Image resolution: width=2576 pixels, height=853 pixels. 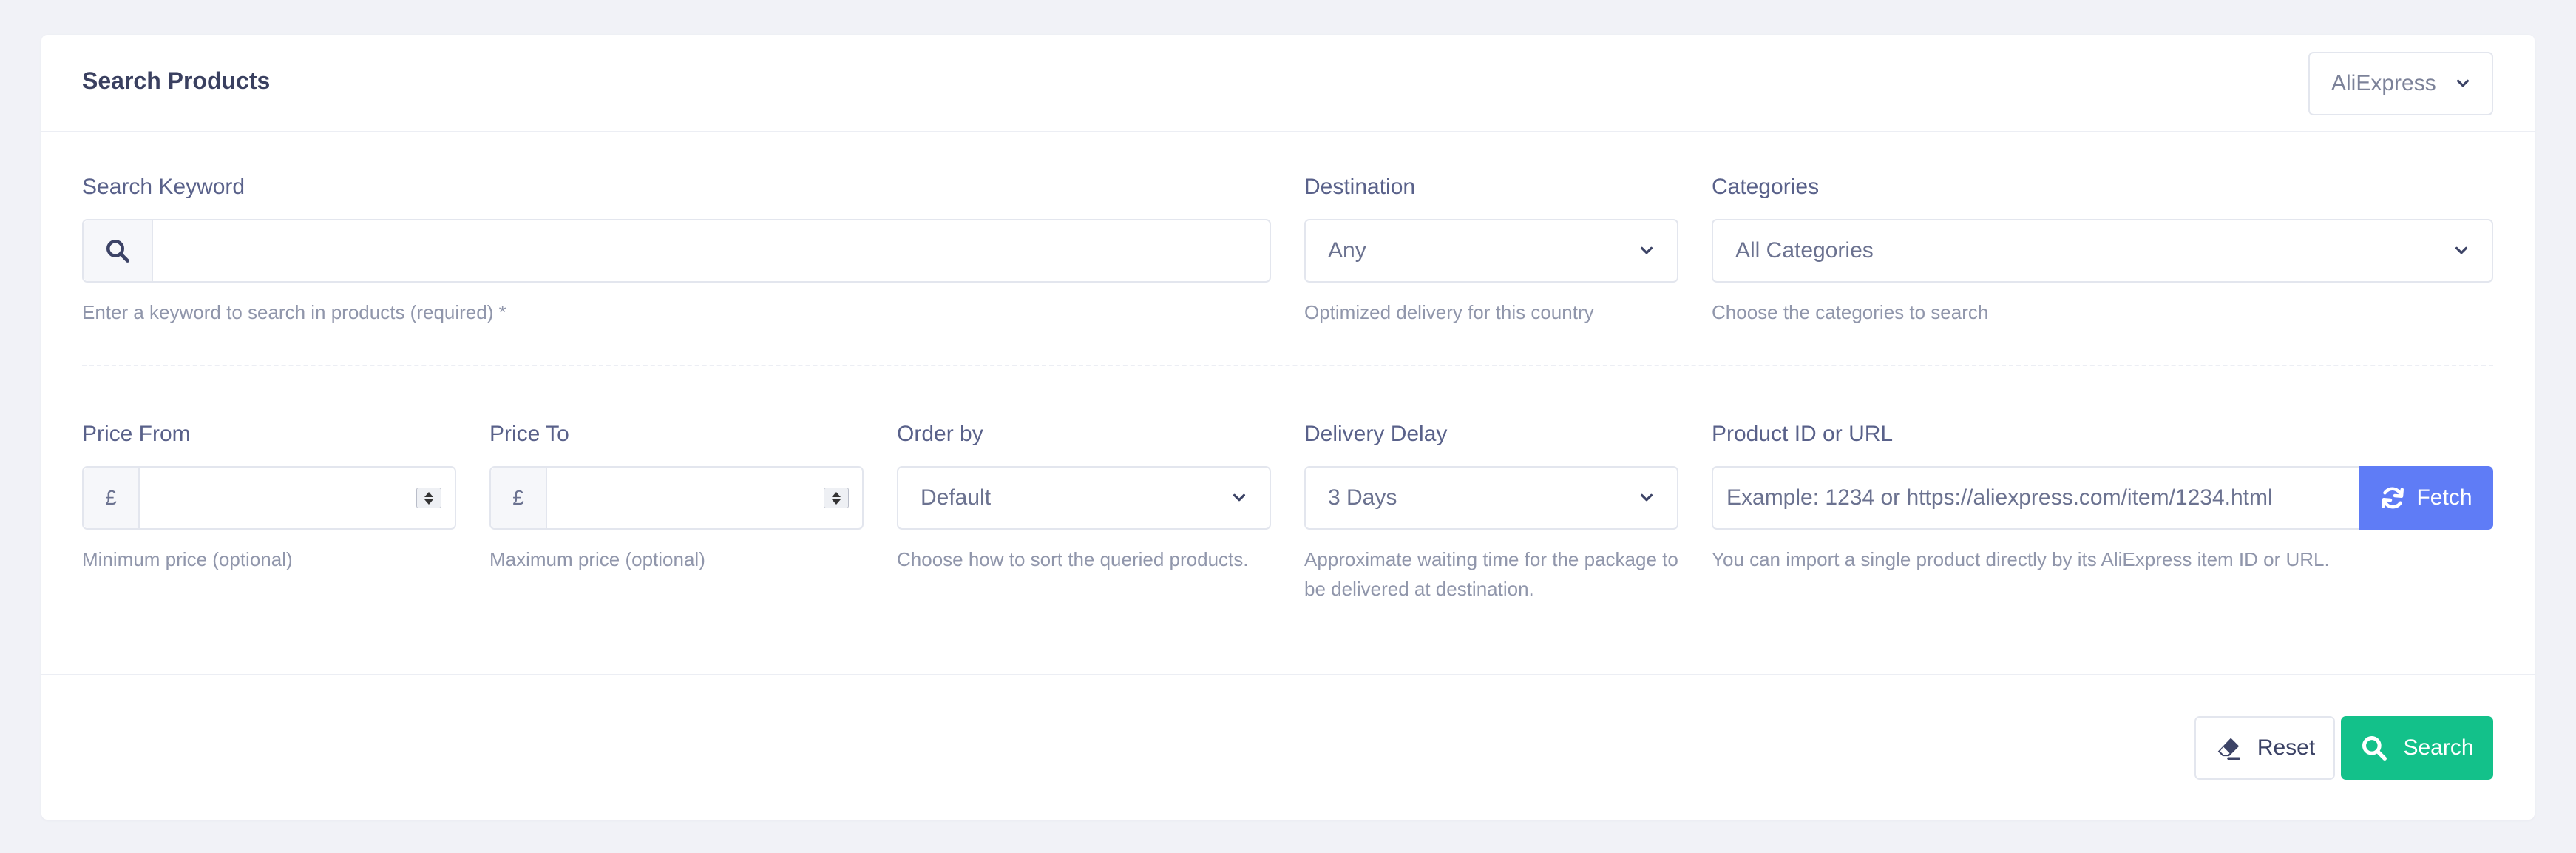 I want to click on destination-label: Destination, so click(x=1360, y=187).